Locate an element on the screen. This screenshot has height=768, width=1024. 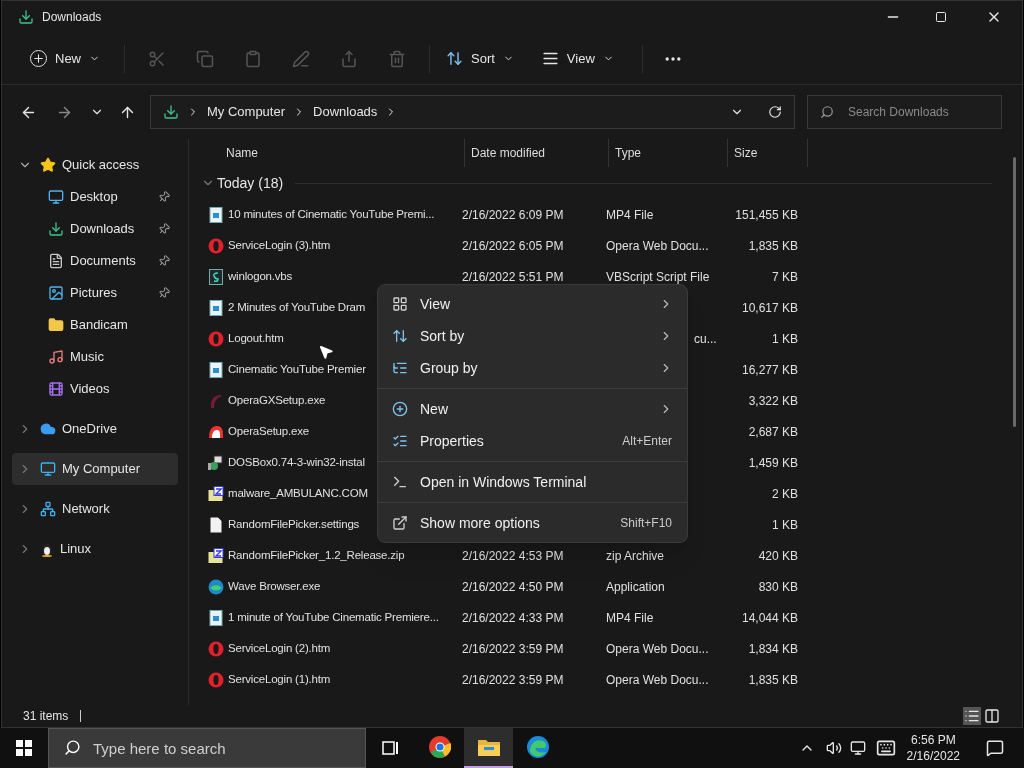
sidebar-item: Music is located at coordinates (95, 357).